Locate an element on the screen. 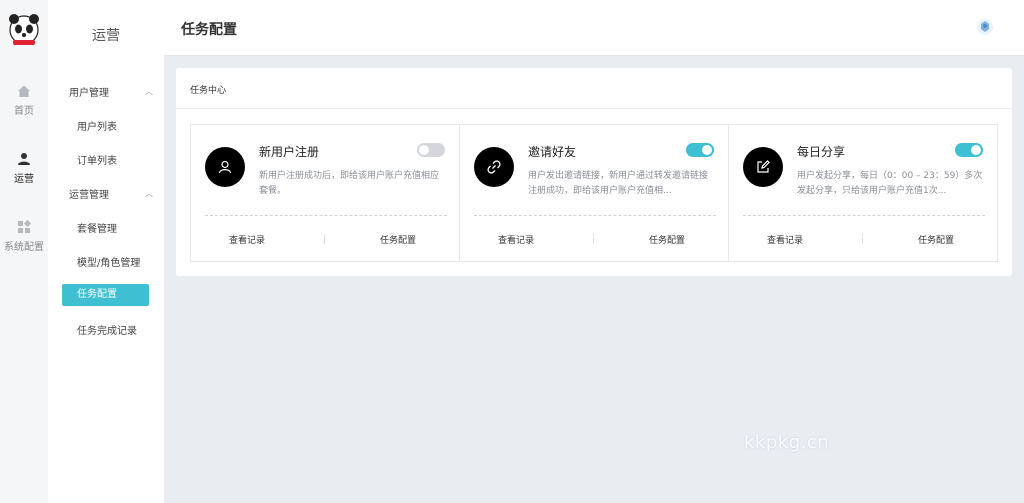  sidebar-group-label: 运营管理 is located at coordinates (89, 195).